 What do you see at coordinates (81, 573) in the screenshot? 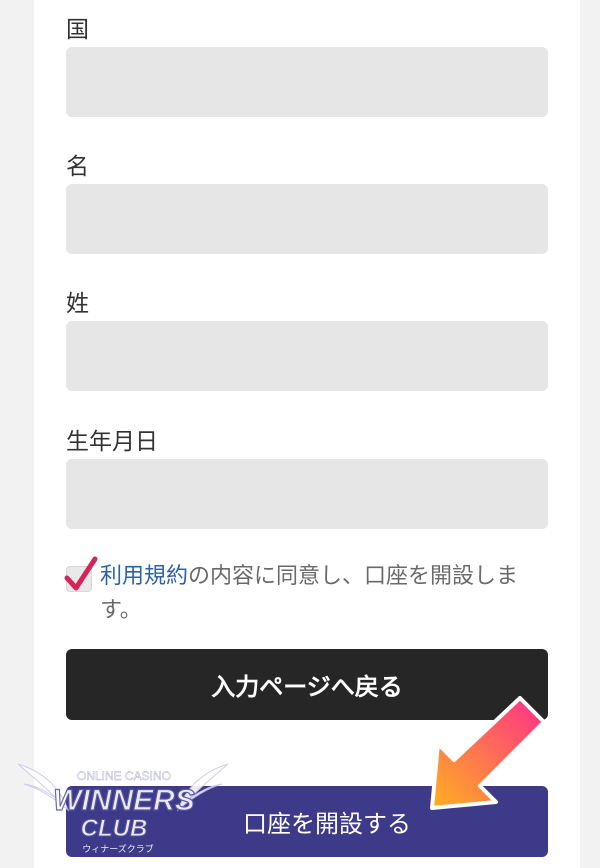
I see `checkmark-icon` at bounding box center [81, 573].